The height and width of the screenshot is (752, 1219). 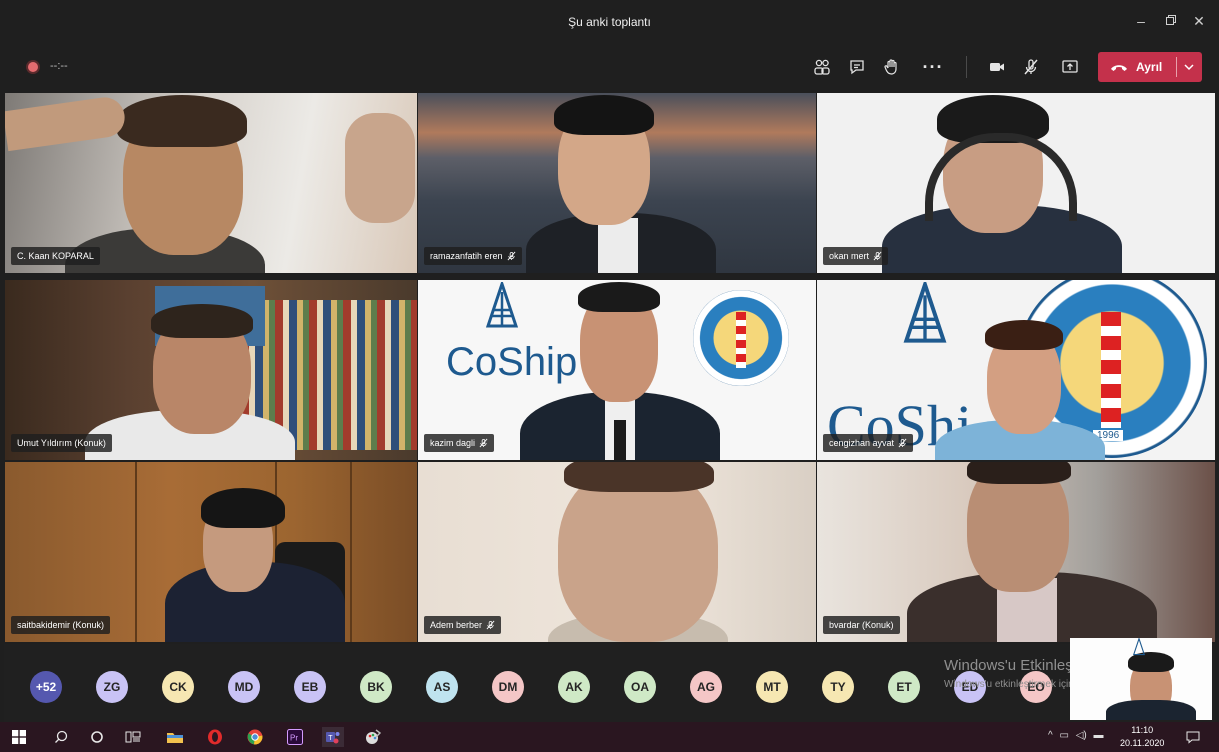 I want to click on clock-time: 11:10, so click(x=1142, y=730).